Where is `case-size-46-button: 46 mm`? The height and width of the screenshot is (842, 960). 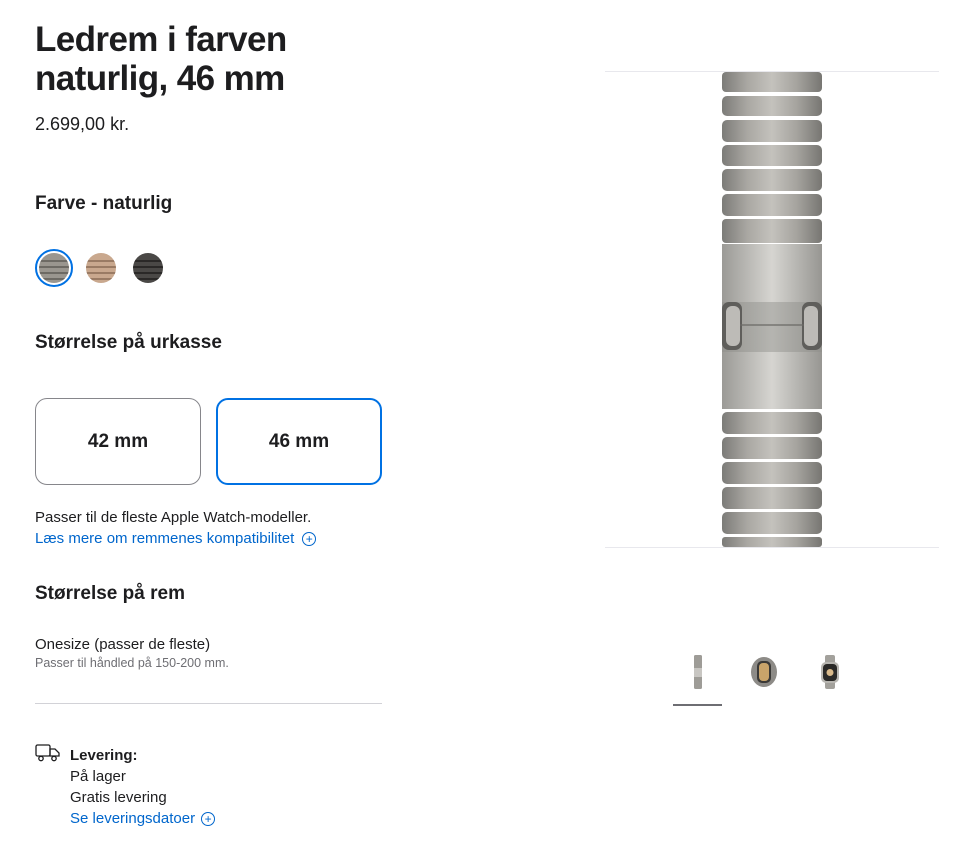
case-size-46-button: 46 mm is located at coordinates (299, 441).